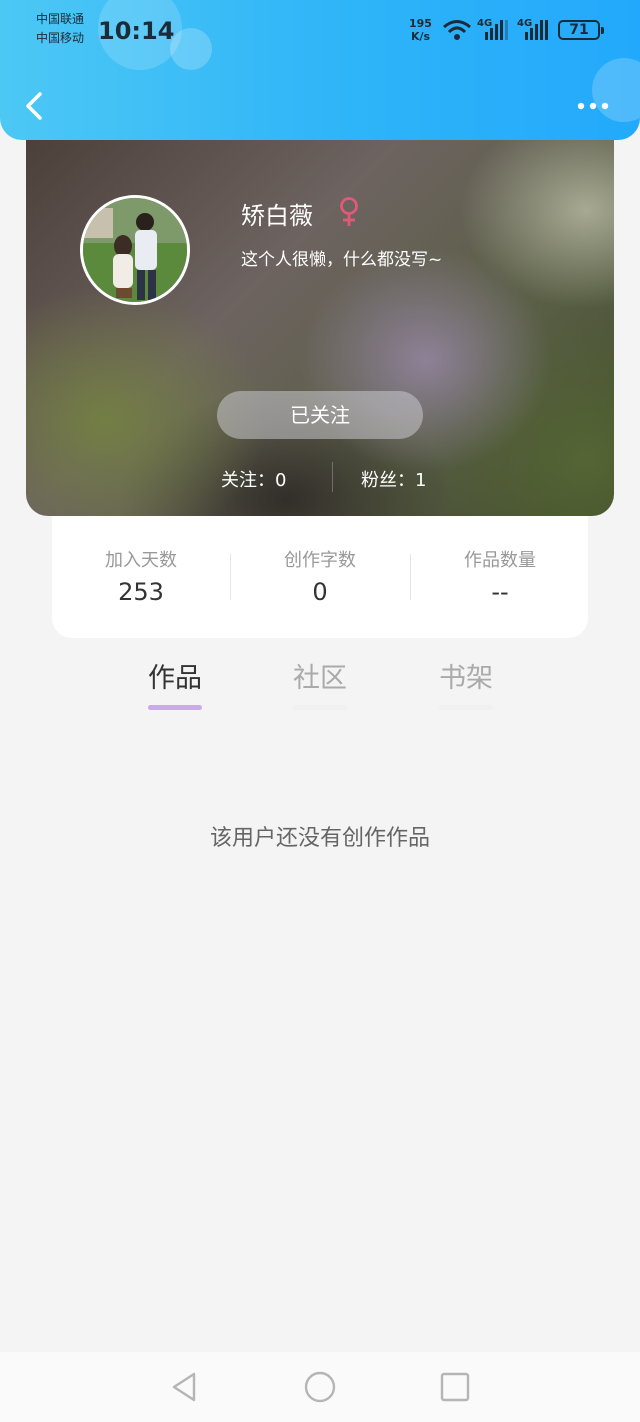 This screenshot has width=640, height=1422. I want to click on nav-recents-button, so click(455, 1387).